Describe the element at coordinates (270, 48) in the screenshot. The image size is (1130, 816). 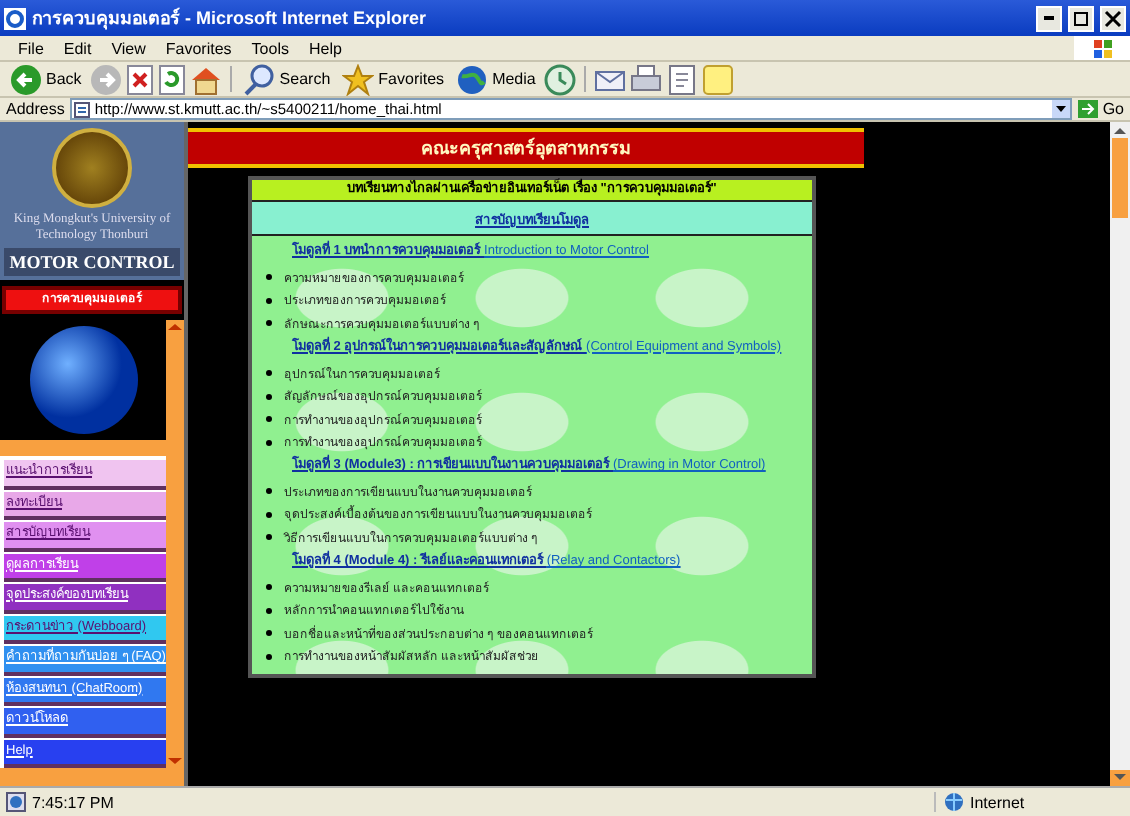
I see `menu-item: Tools` at that location.